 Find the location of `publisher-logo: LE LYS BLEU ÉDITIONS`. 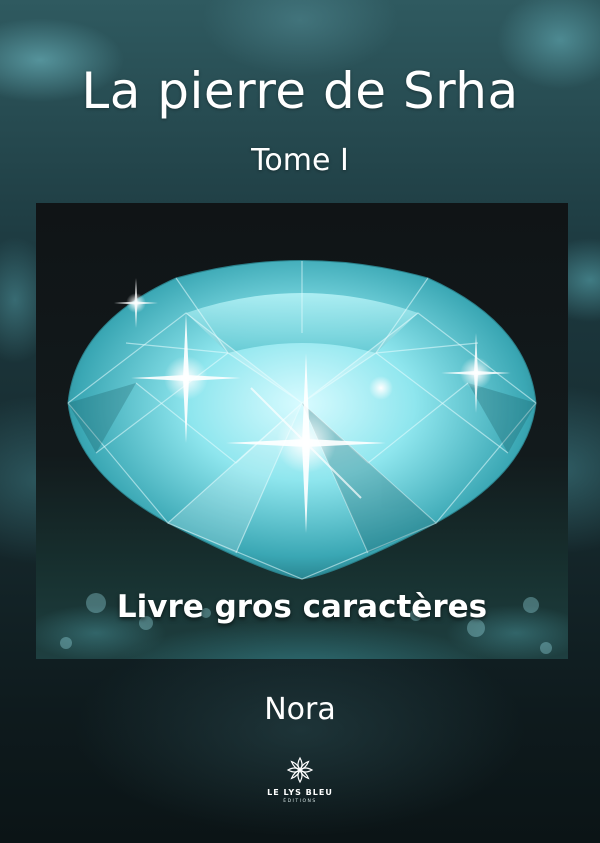

publisher-logo: LE LYS BLEU ÉDITIONS is located at coordinates (300, 790).